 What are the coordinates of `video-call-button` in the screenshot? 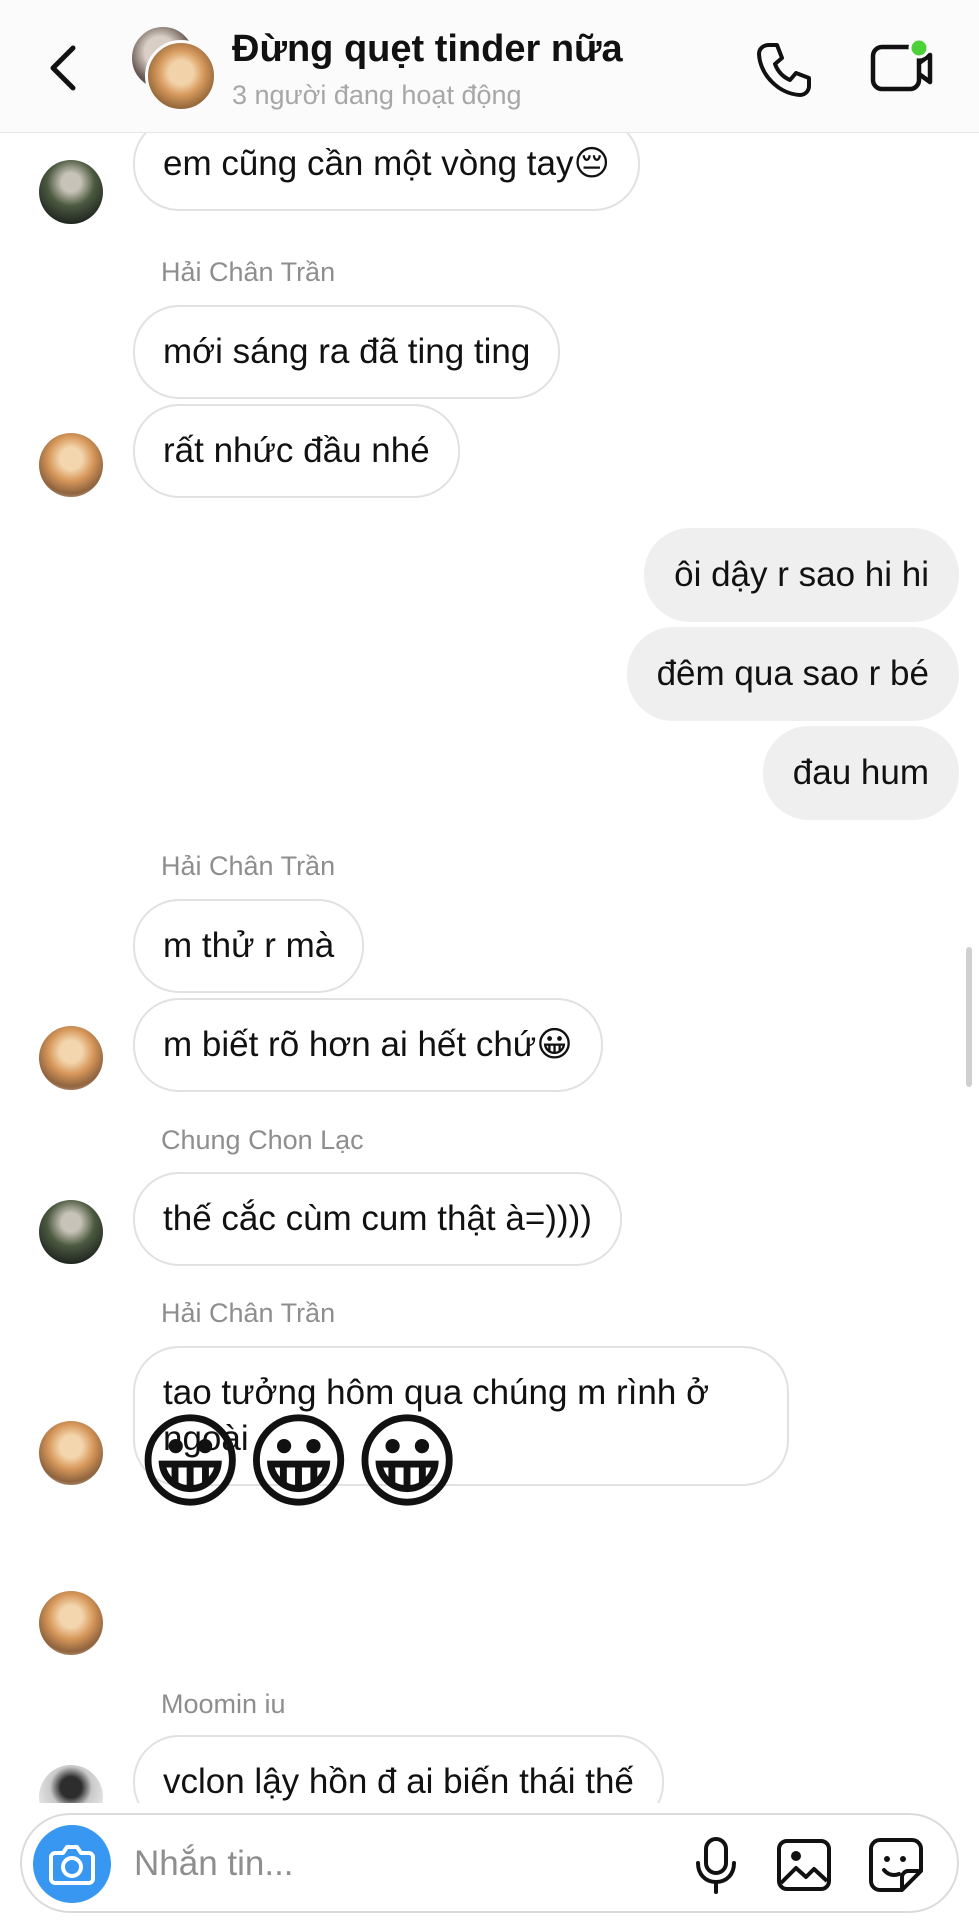 It's located at (901, 68).